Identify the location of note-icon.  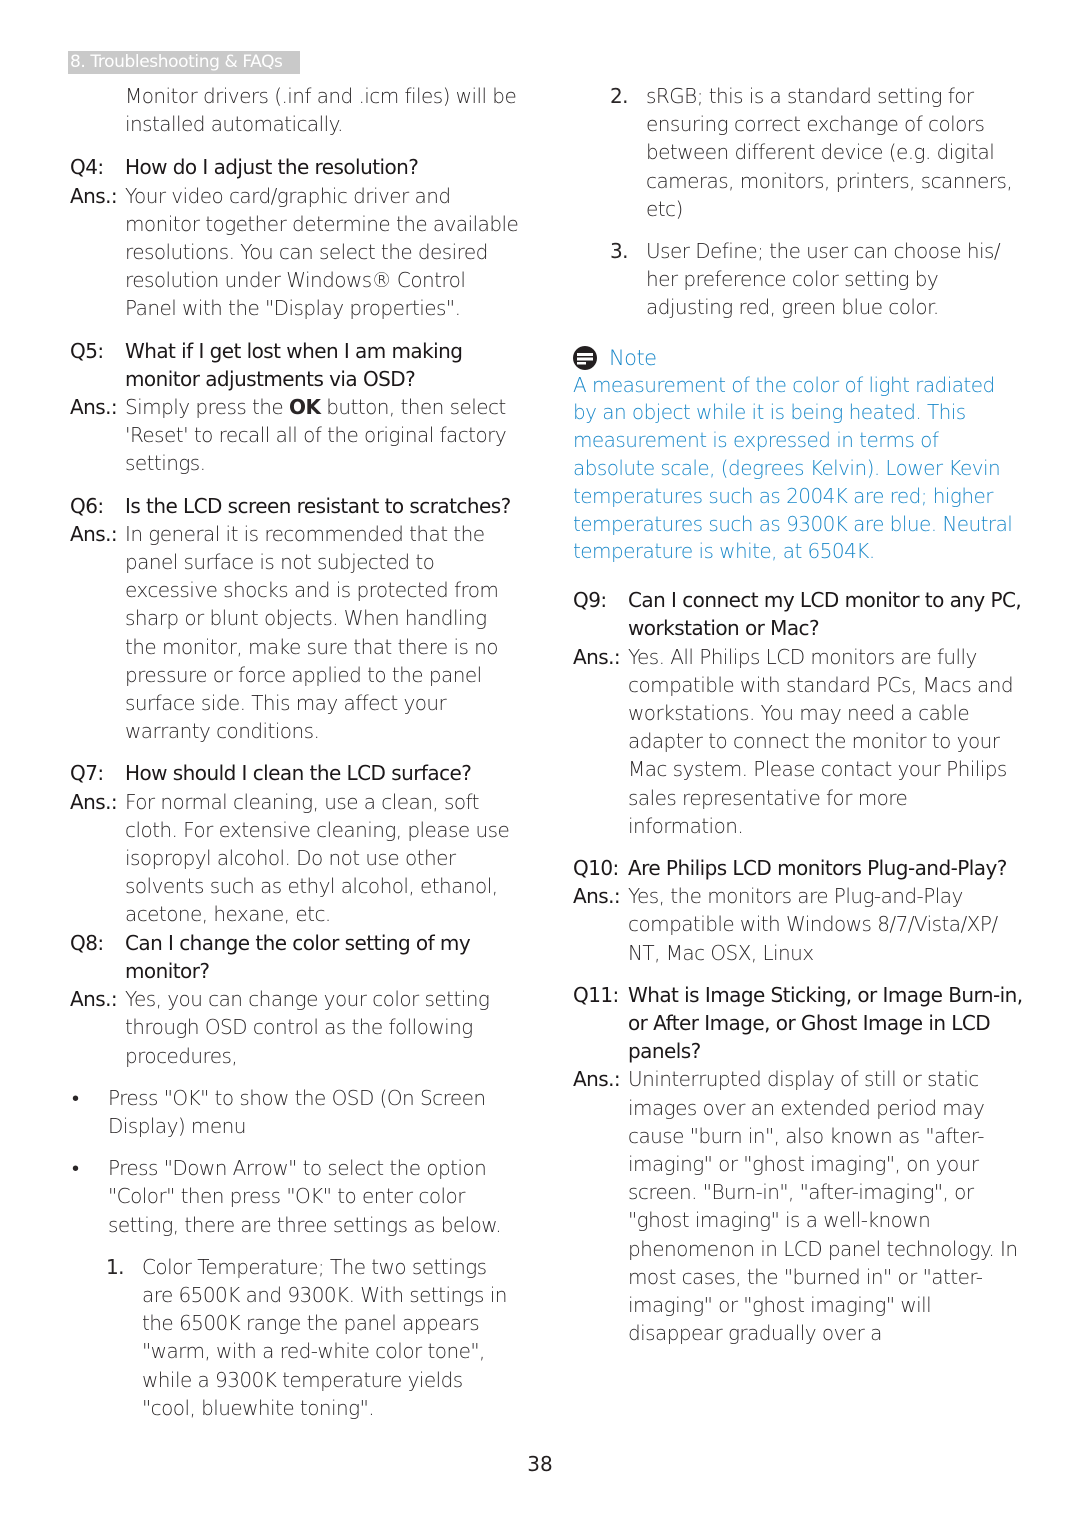
(585, 357).